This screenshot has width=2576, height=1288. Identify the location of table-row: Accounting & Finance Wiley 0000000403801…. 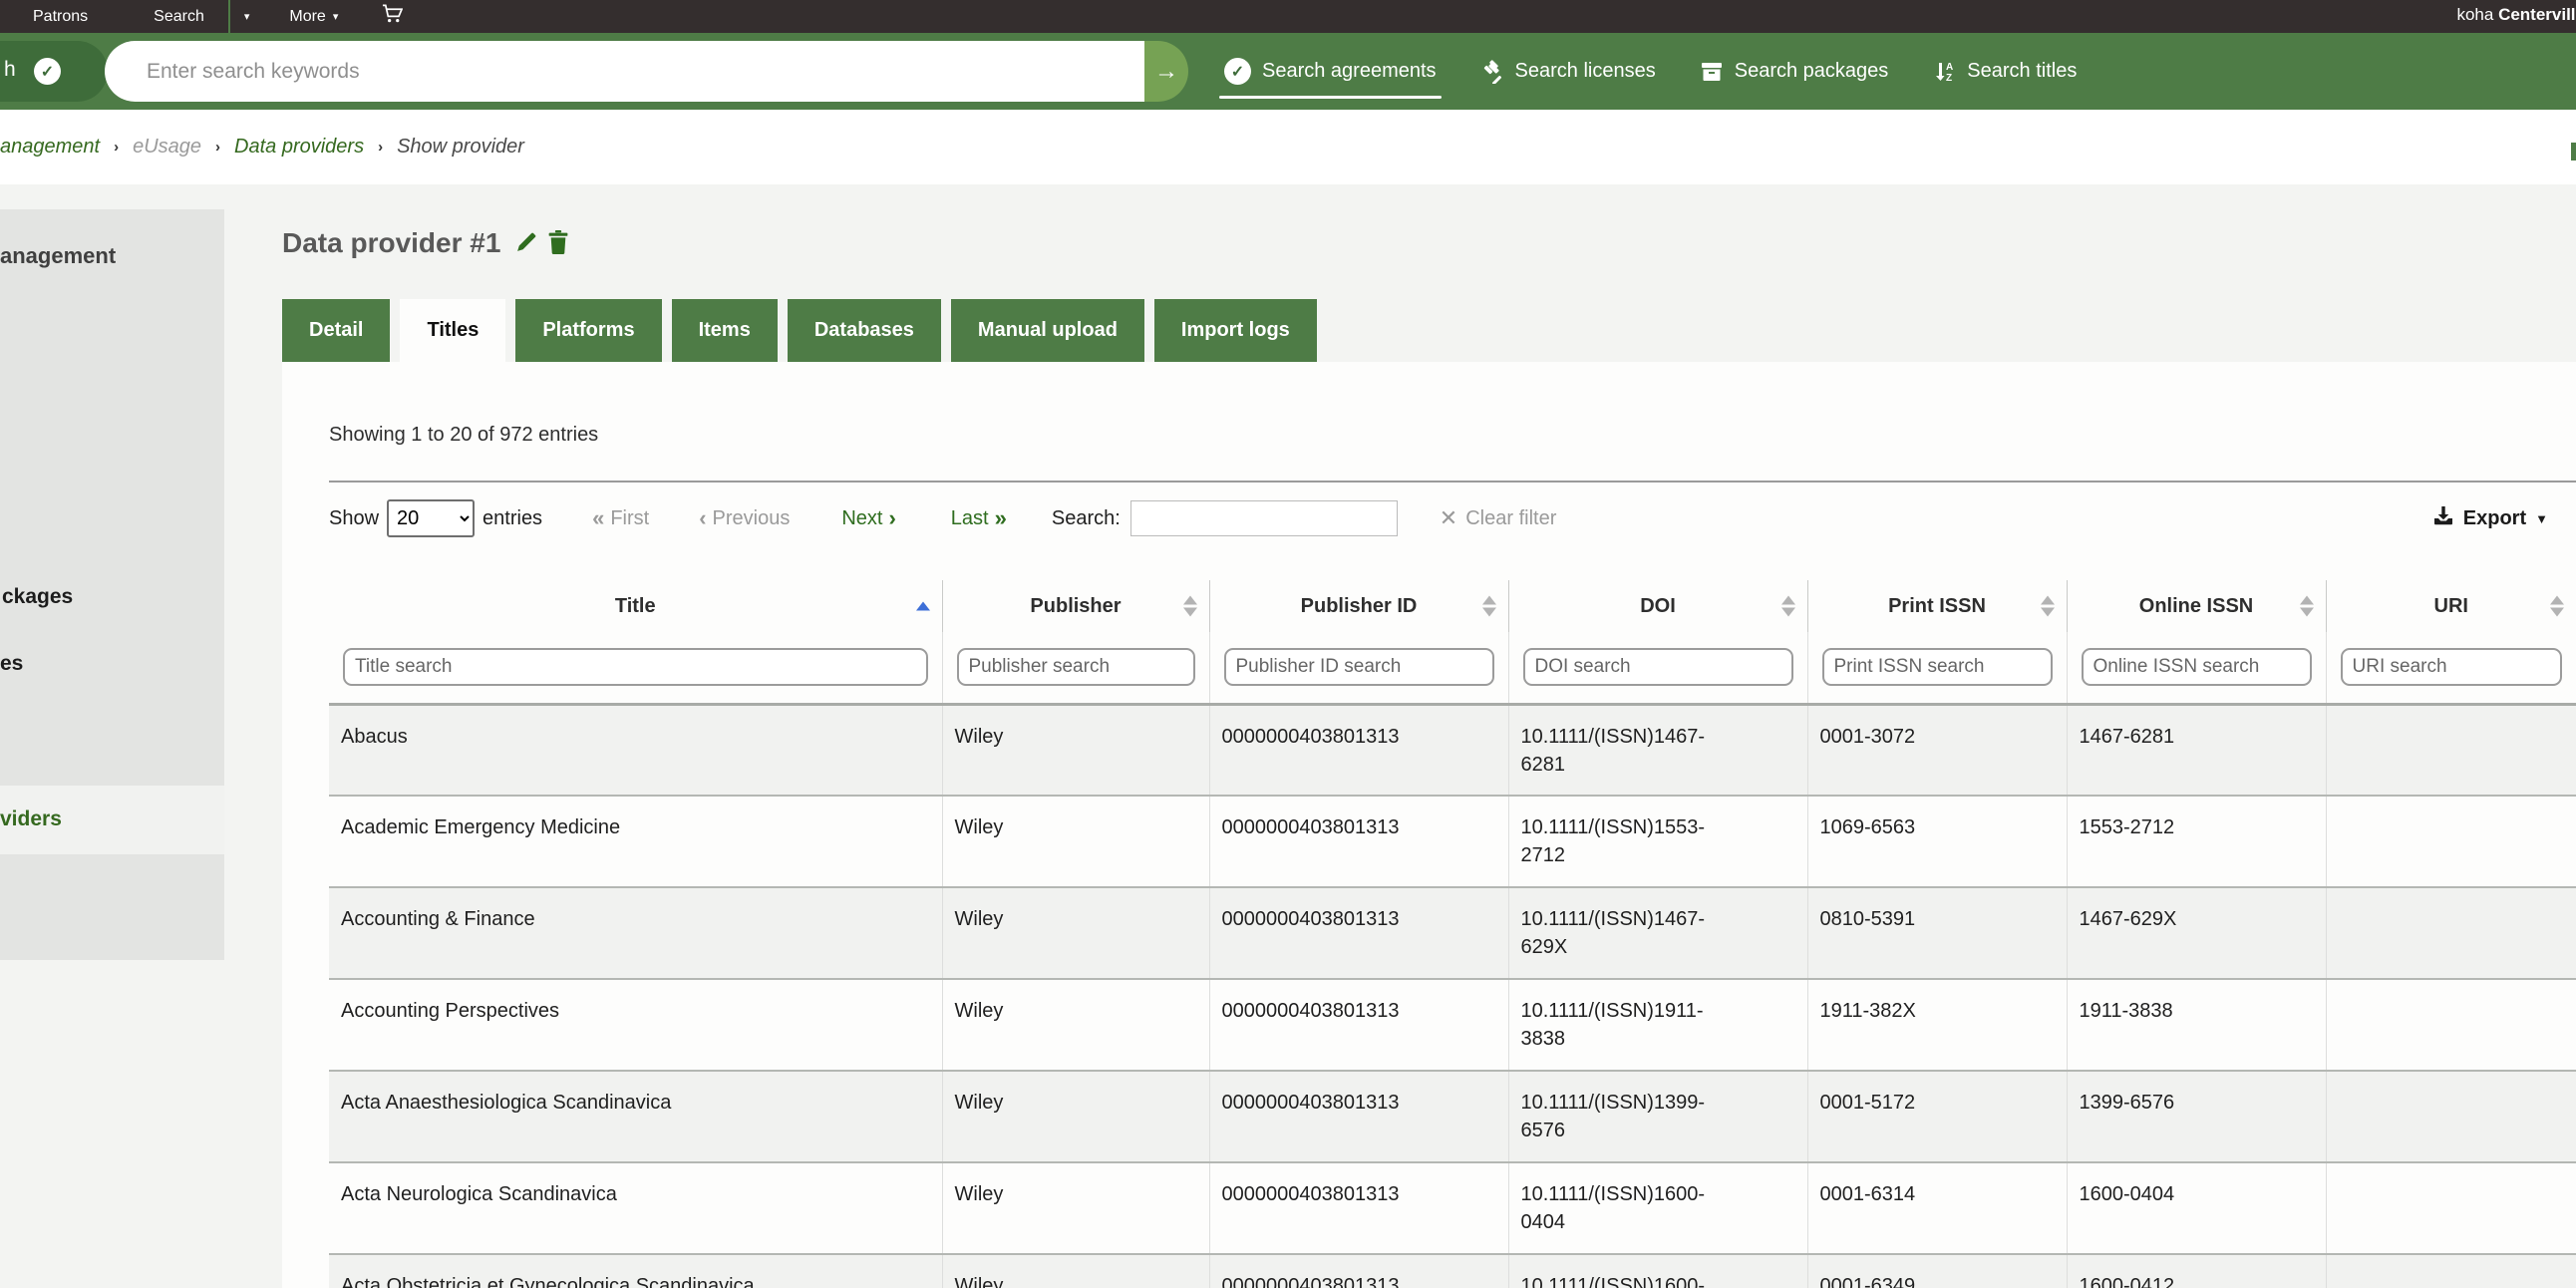
(1452, 932).